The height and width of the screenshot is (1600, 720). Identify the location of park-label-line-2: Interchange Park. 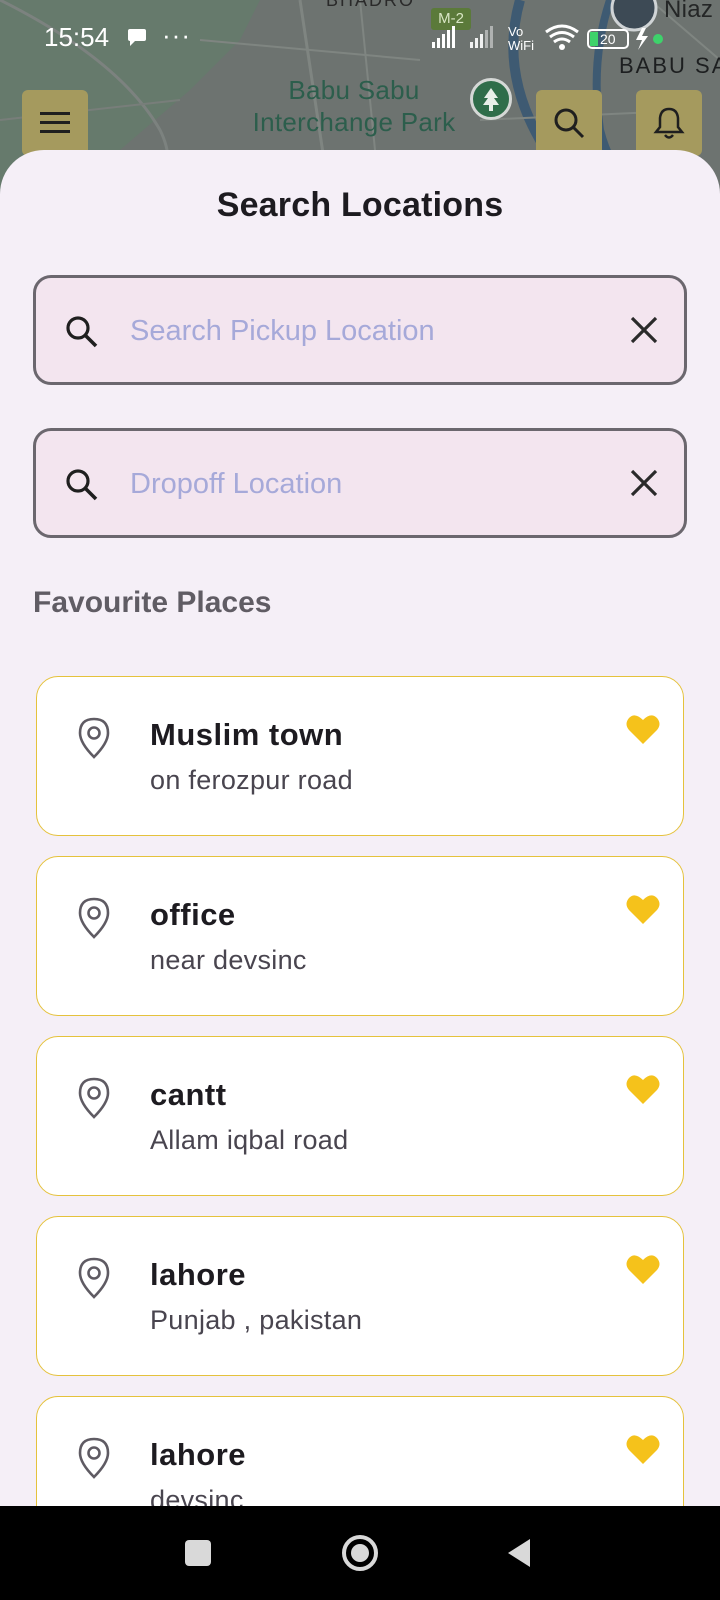
(354, 122).